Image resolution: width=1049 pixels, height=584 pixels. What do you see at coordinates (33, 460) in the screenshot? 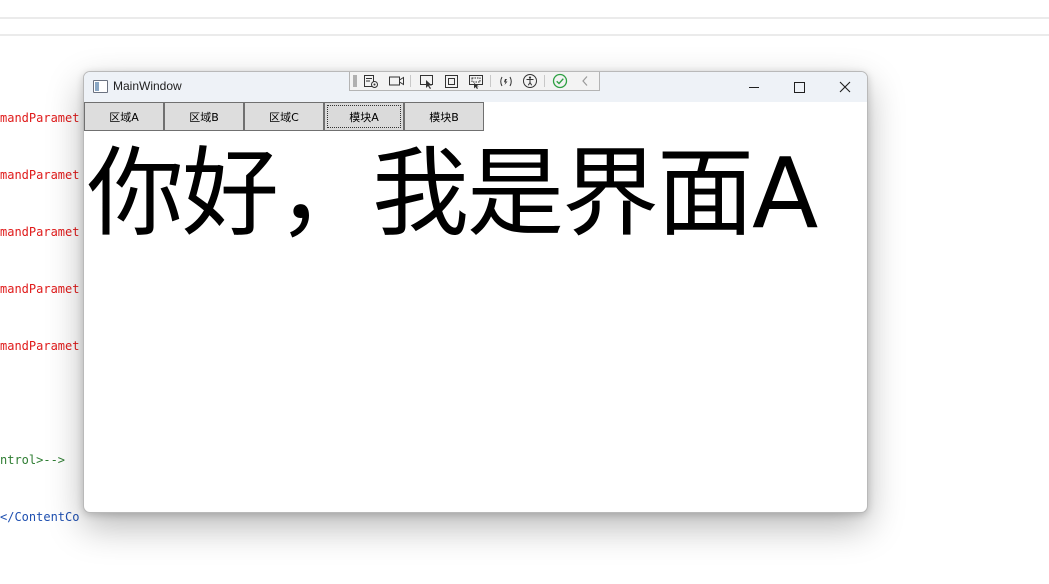
I see `code-line: ntrol>-->` at bounding box center [33, 460].